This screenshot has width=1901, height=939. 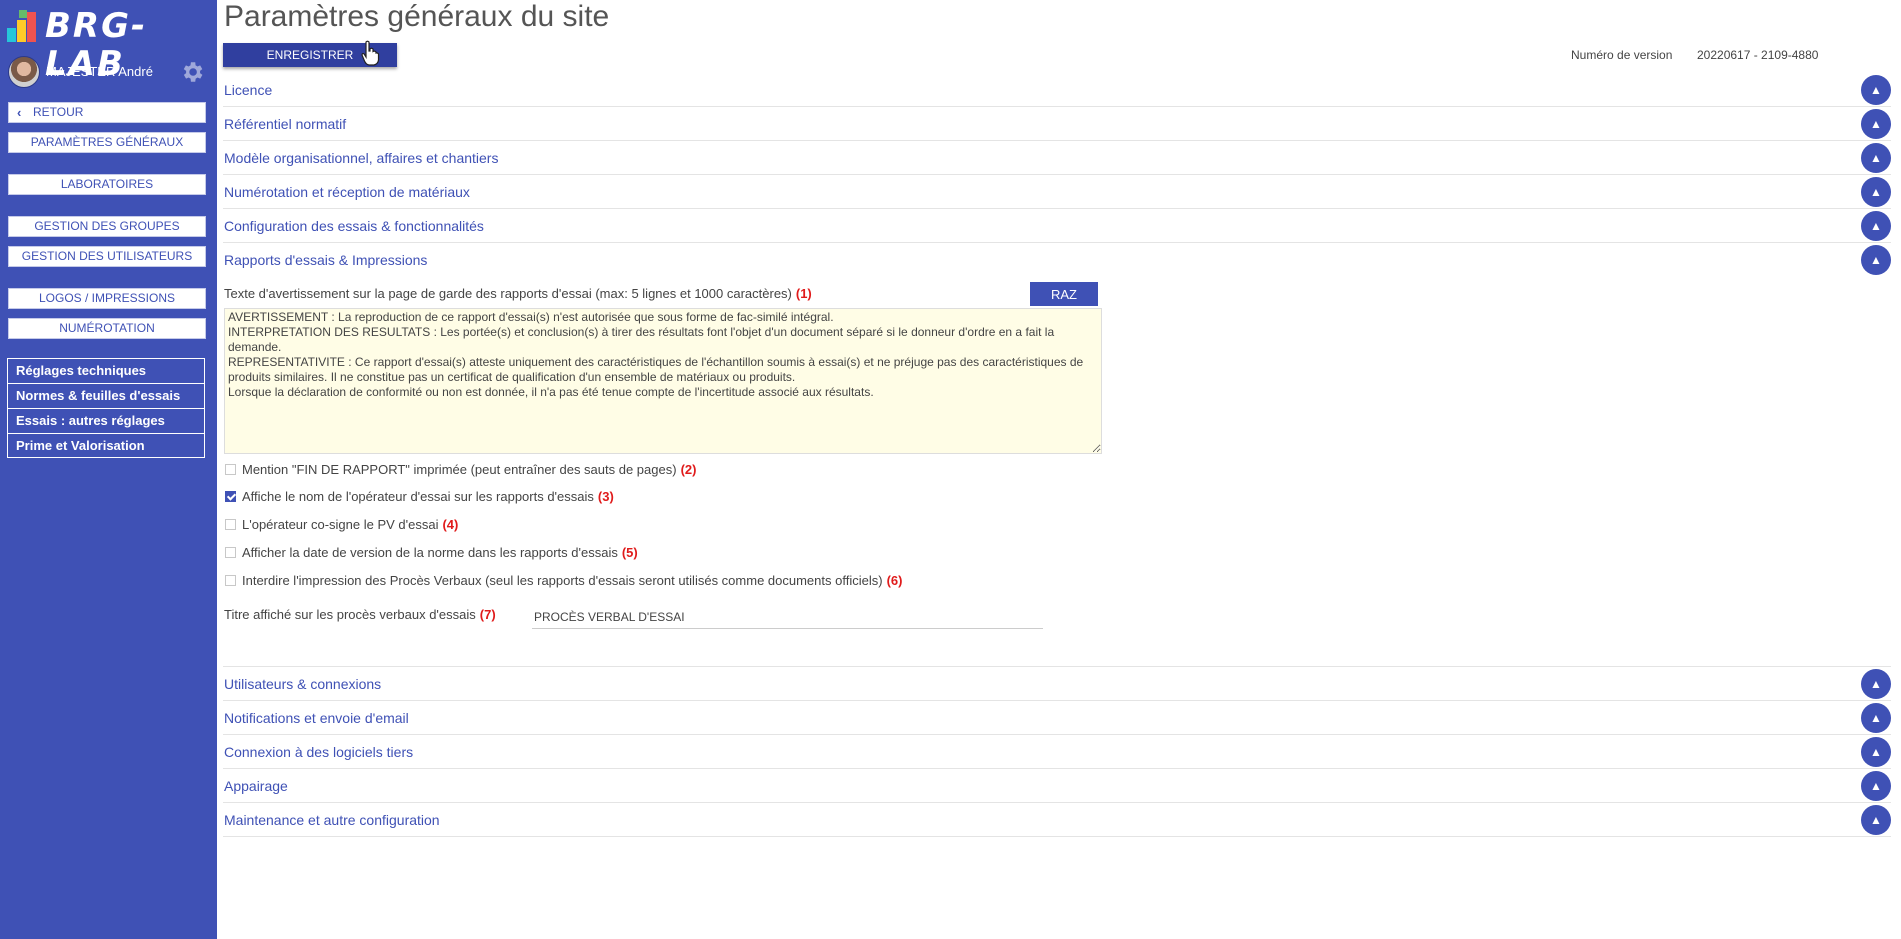 What do you see at coordinates (1758, 55) in the screenshot?
I see `version-value: 20220617 - 2109-4880` at bounding box center [1758, 55].